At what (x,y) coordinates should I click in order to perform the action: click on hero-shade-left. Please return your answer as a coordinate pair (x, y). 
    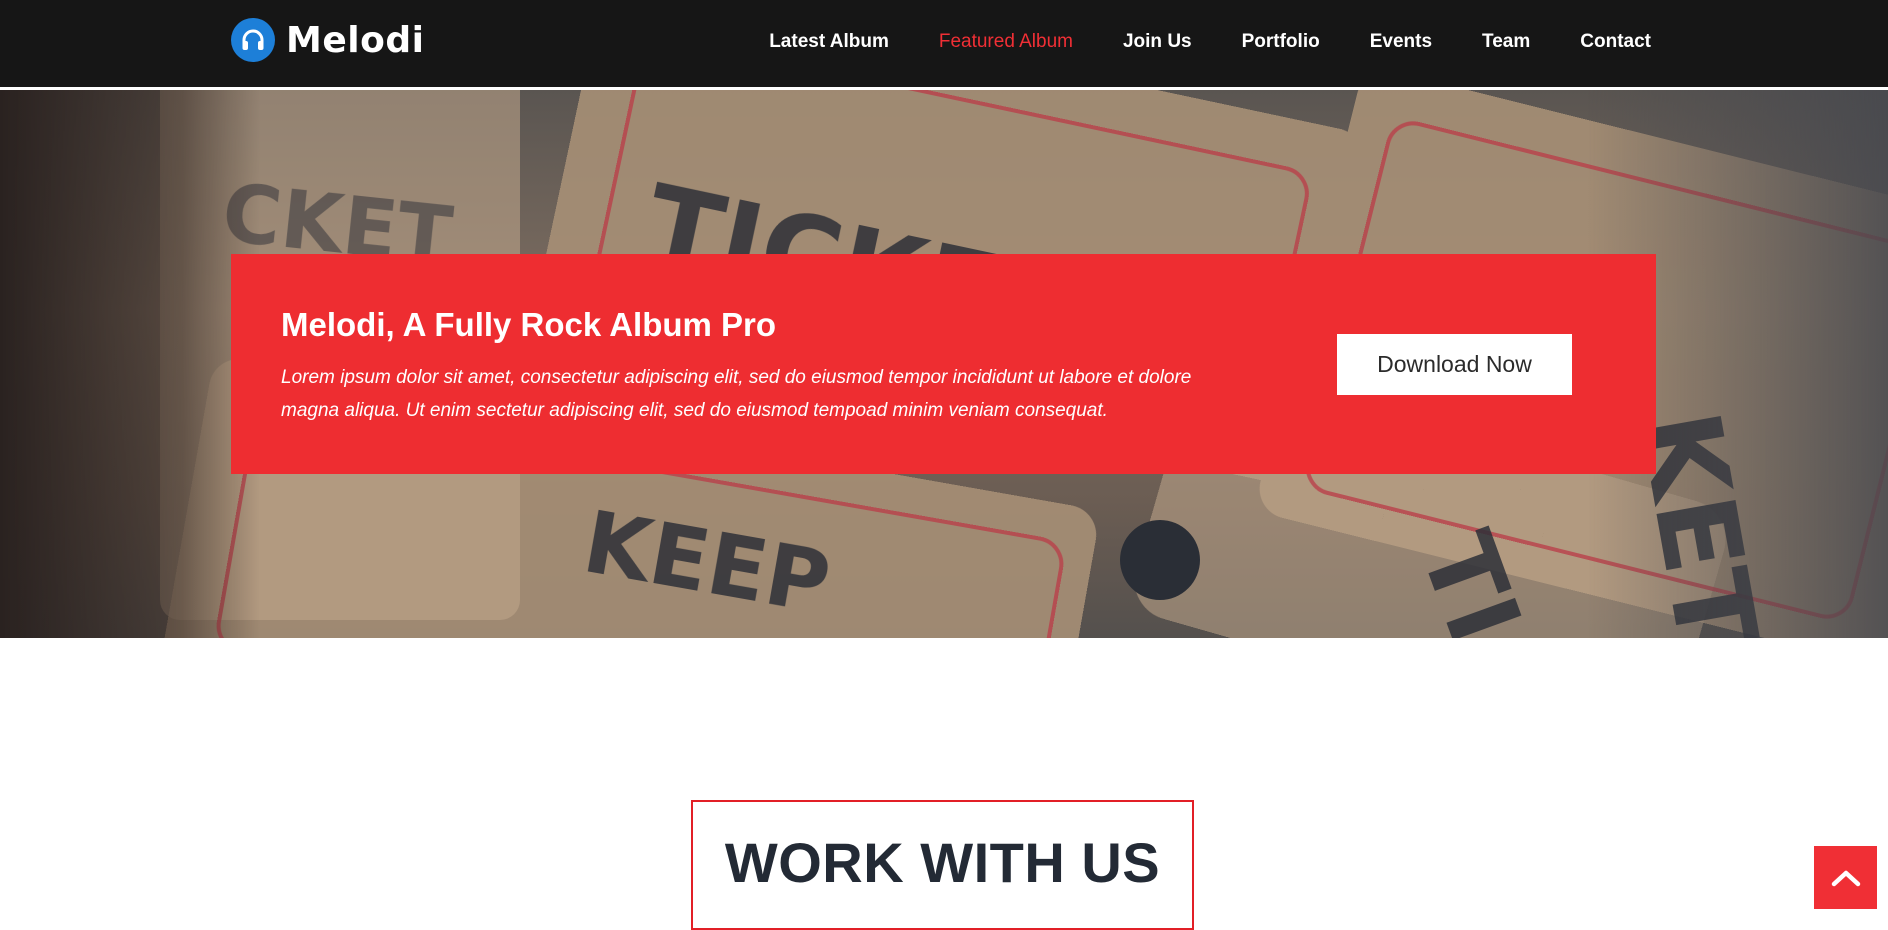
    Looking at the image, I should click on (130, 364).